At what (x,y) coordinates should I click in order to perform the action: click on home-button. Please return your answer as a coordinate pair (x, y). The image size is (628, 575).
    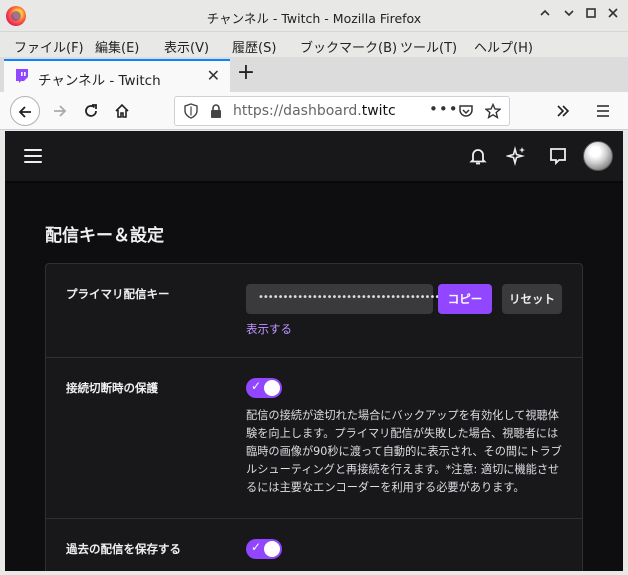
    Looking at the image, I should click on (122, 111).